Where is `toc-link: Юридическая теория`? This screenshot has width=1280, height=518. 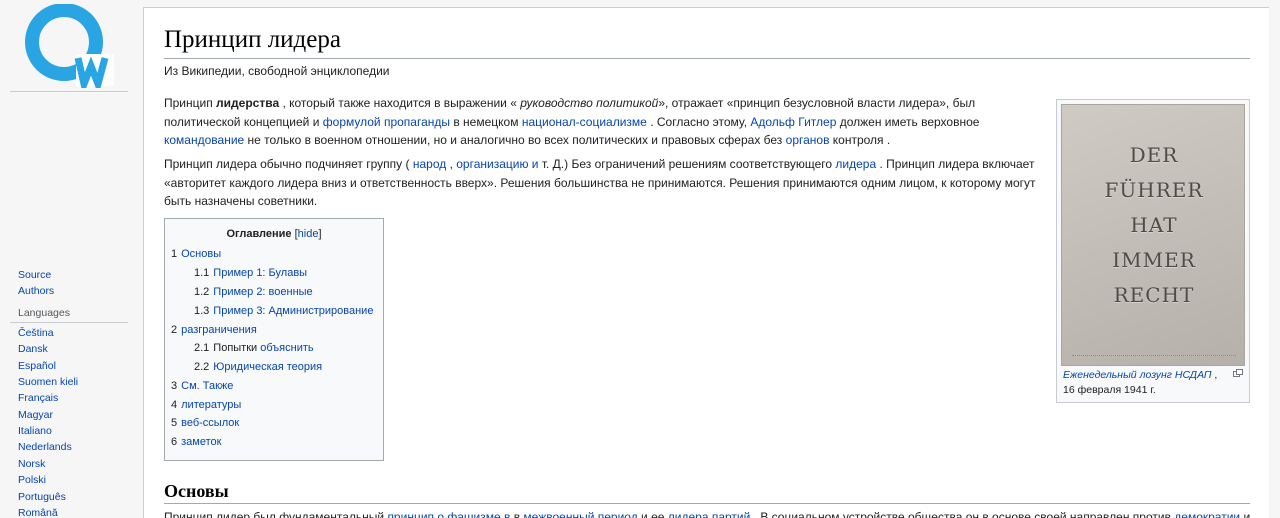
toc-link: Юридическая теория is located at coordinates (267, 367).